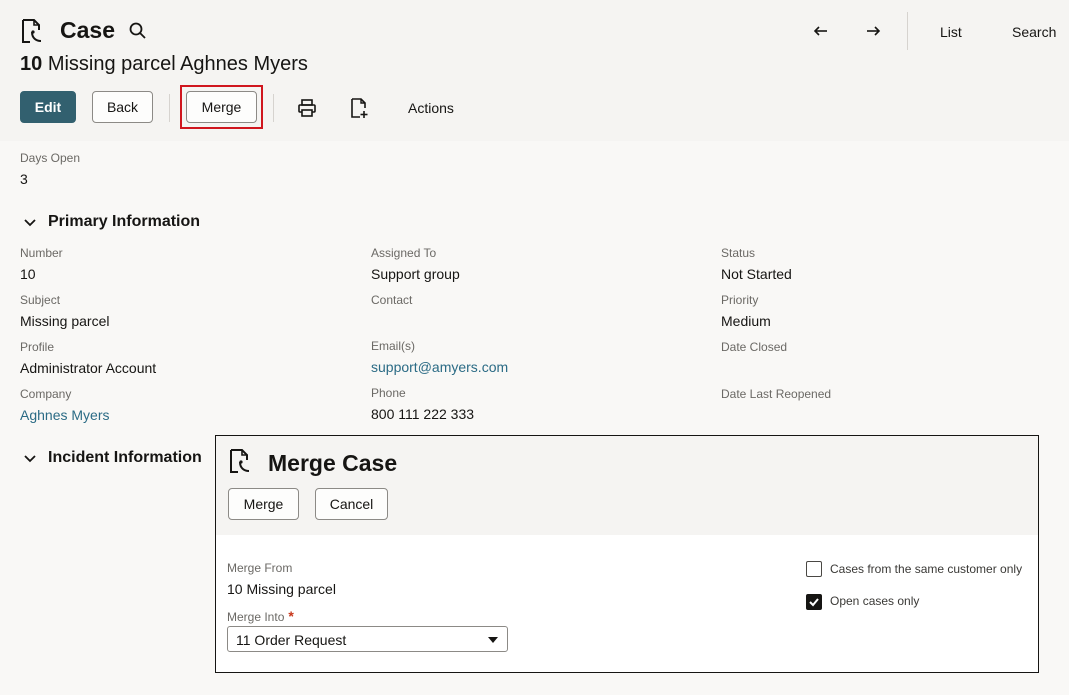 The width and height of the screenshot is (1069, 695). What do you see at coordinates (814, 569) in the screenshot?
I see `same-customer-checkbox` at bounding box center [814, 569].